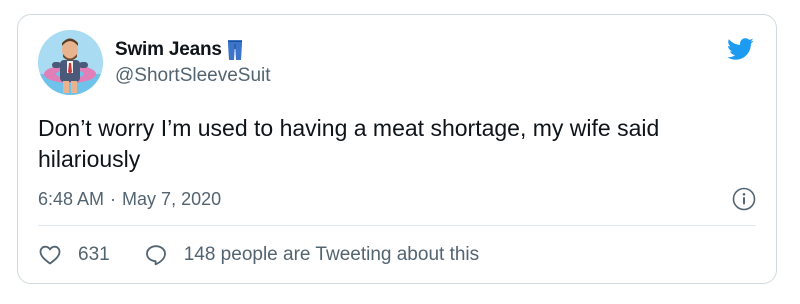 This screenshot has height=304, width=800. Describe the element at coordinates (50, 255) in the screenshot. I see `heart-icon` at that location.